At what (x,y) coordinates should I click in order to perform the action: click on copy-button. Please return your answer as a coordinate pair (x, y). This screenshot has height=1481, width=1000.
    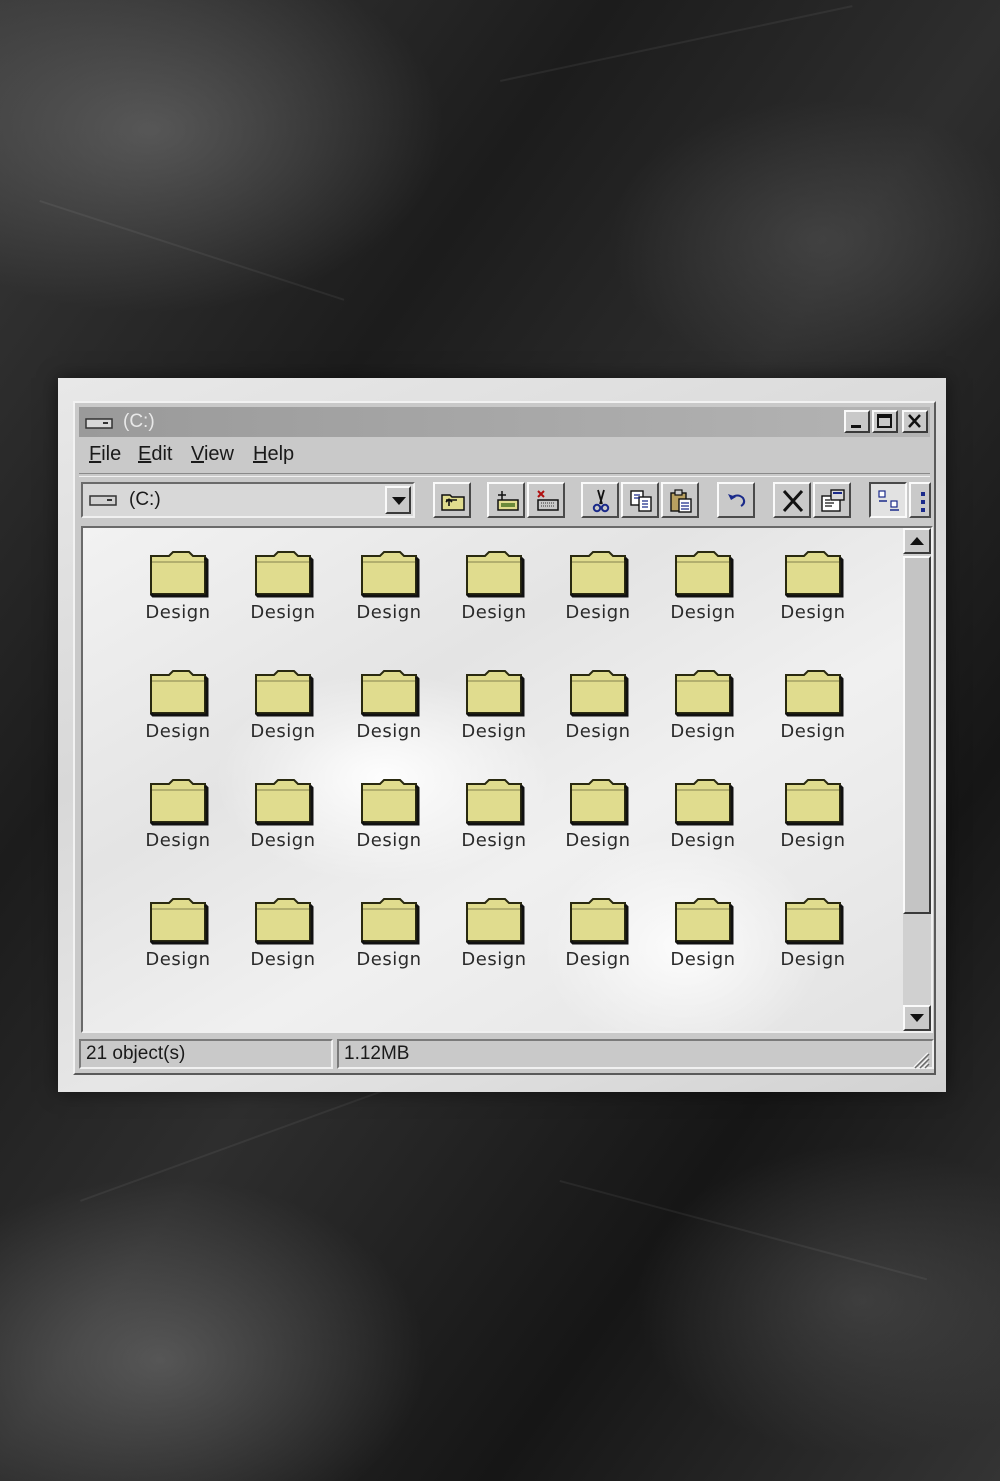
    Looking at the image, I should click on (640, 500).